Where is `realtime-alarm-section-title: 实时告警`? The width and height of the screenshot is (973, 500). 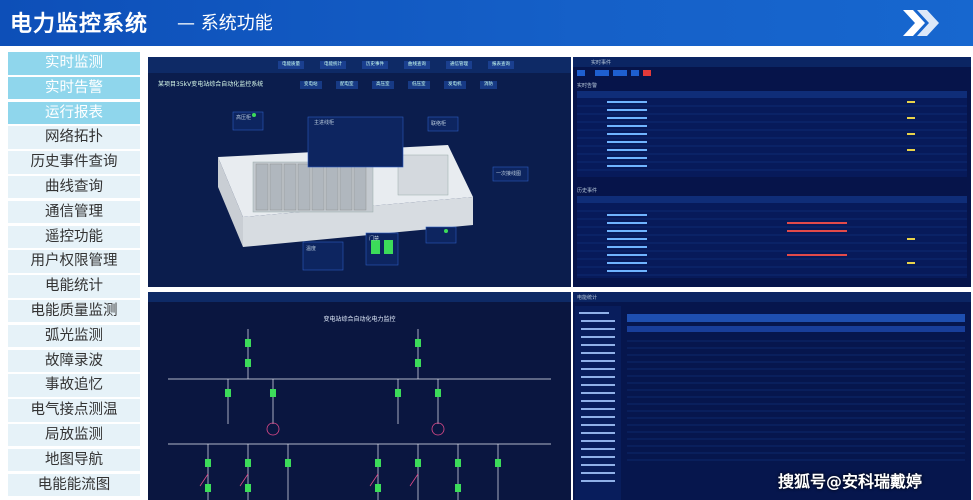 realtime-alarm-section-title: 实时告警 is located at coordinates (587, 86).